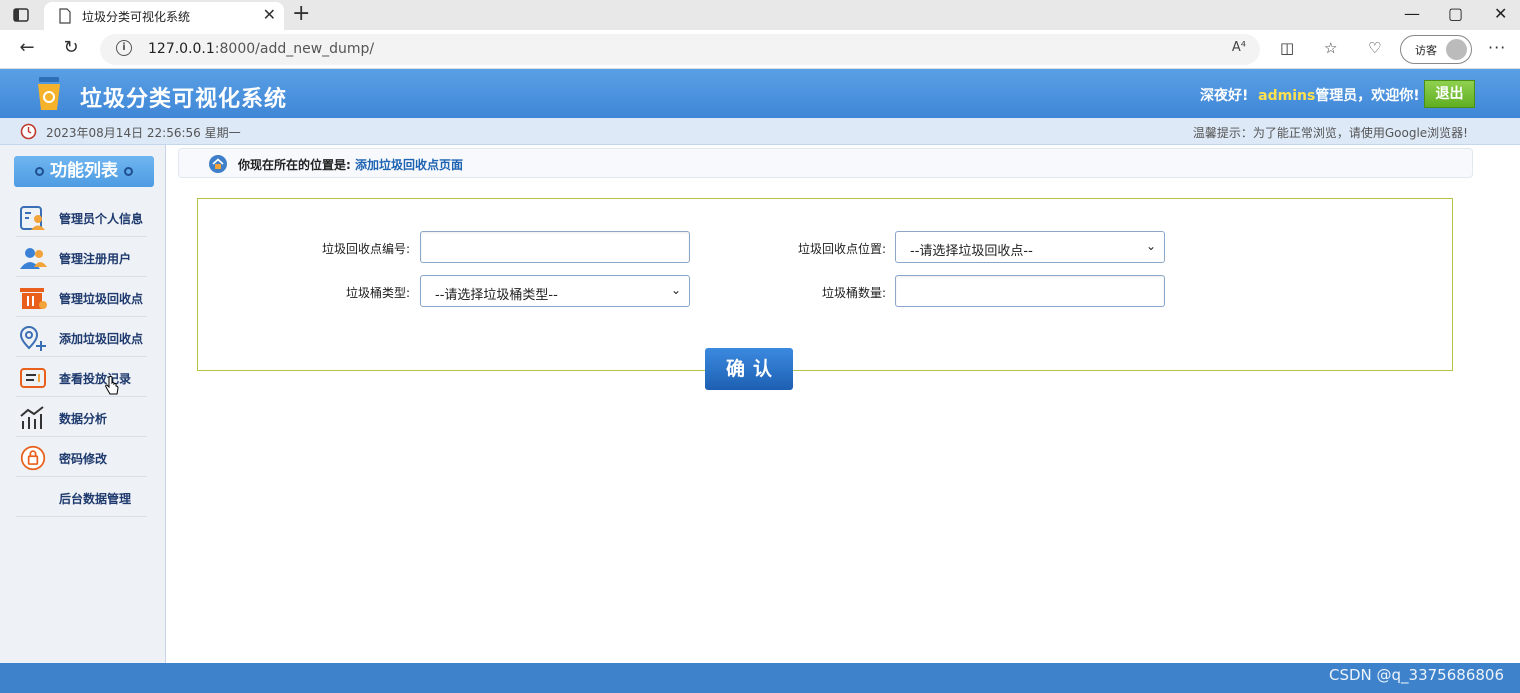 Image resolution: width=1520 pixels, height=693 pixels. Describe the element at coordinates (760, 15) in the screenshot. I see `browser-tabstrip: 垃圾分类可视化系统 ✕ + — ▢ ✕` at that location.